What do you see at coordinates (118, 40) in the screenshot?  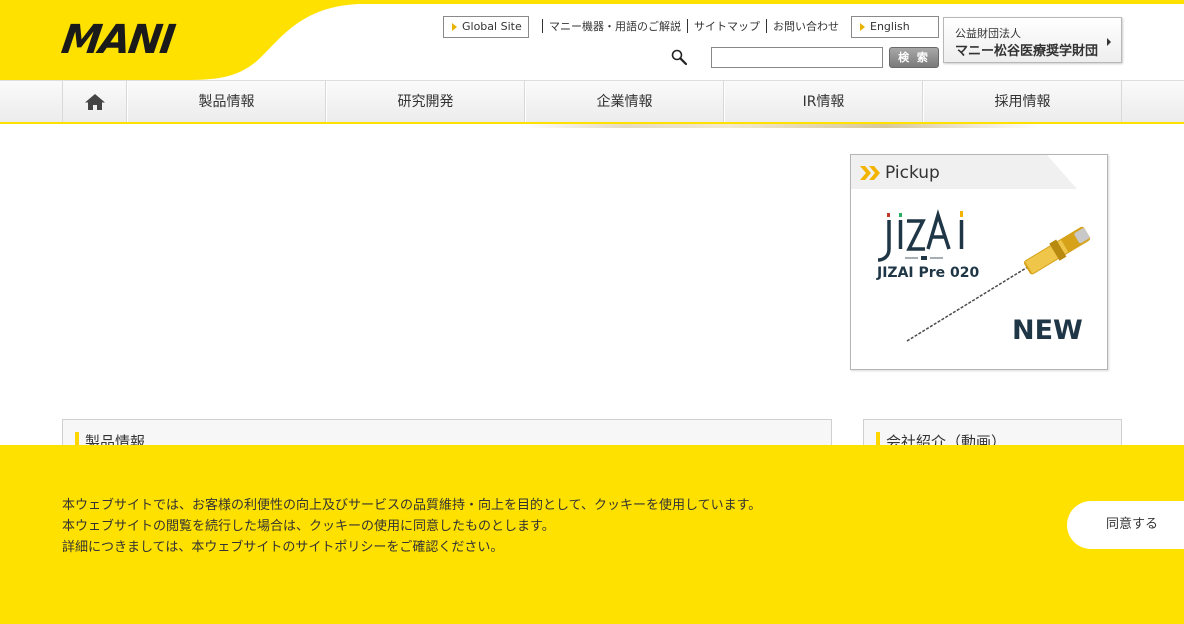 I see `mani-logo: MANI` at bounding box center [118, 40].